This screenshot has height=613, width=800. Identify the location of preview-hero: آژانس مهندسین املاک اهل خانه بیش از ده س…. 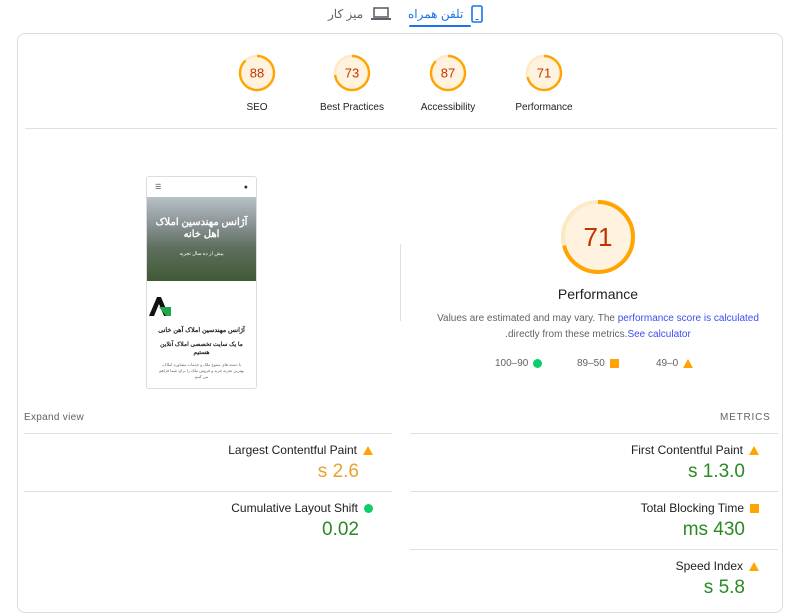
(201, 239).